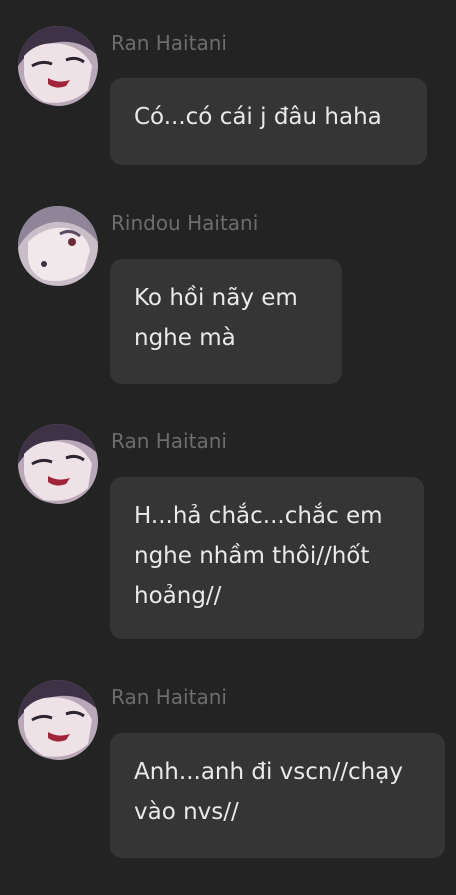 The height and width of the screenshot is (895, 456). Describe the element at coordinates (268, 121) in the screenshot. I see `message-bubble: Có...có cái j đâu haha` at that location.